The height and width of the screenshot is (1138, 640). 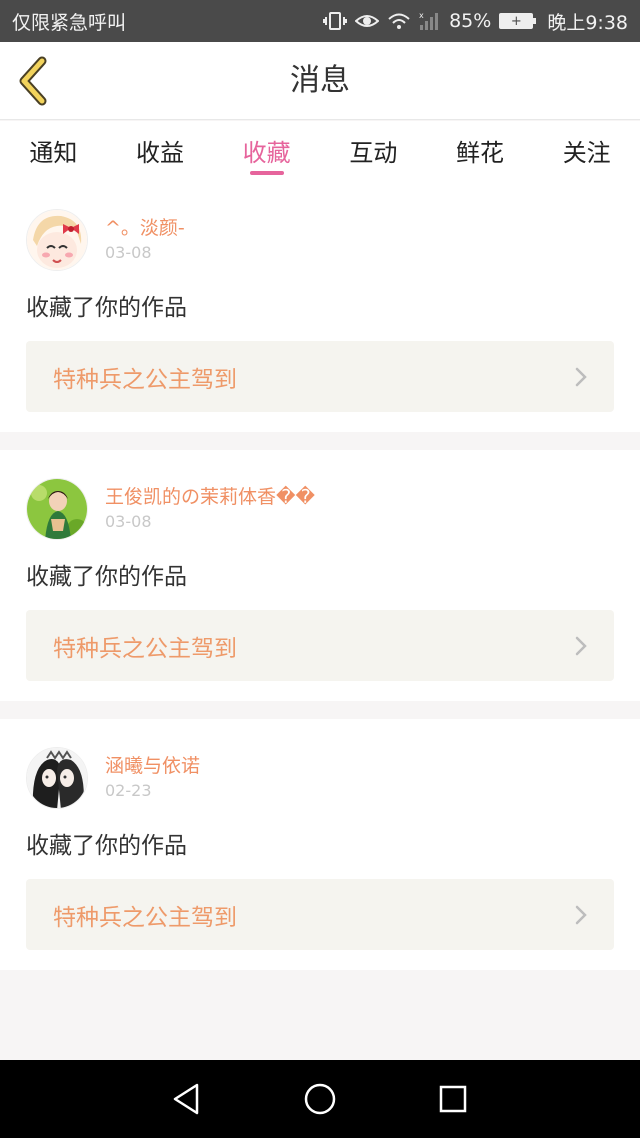 I want to click on circle-home-icon, so click(x=320, y=1099).